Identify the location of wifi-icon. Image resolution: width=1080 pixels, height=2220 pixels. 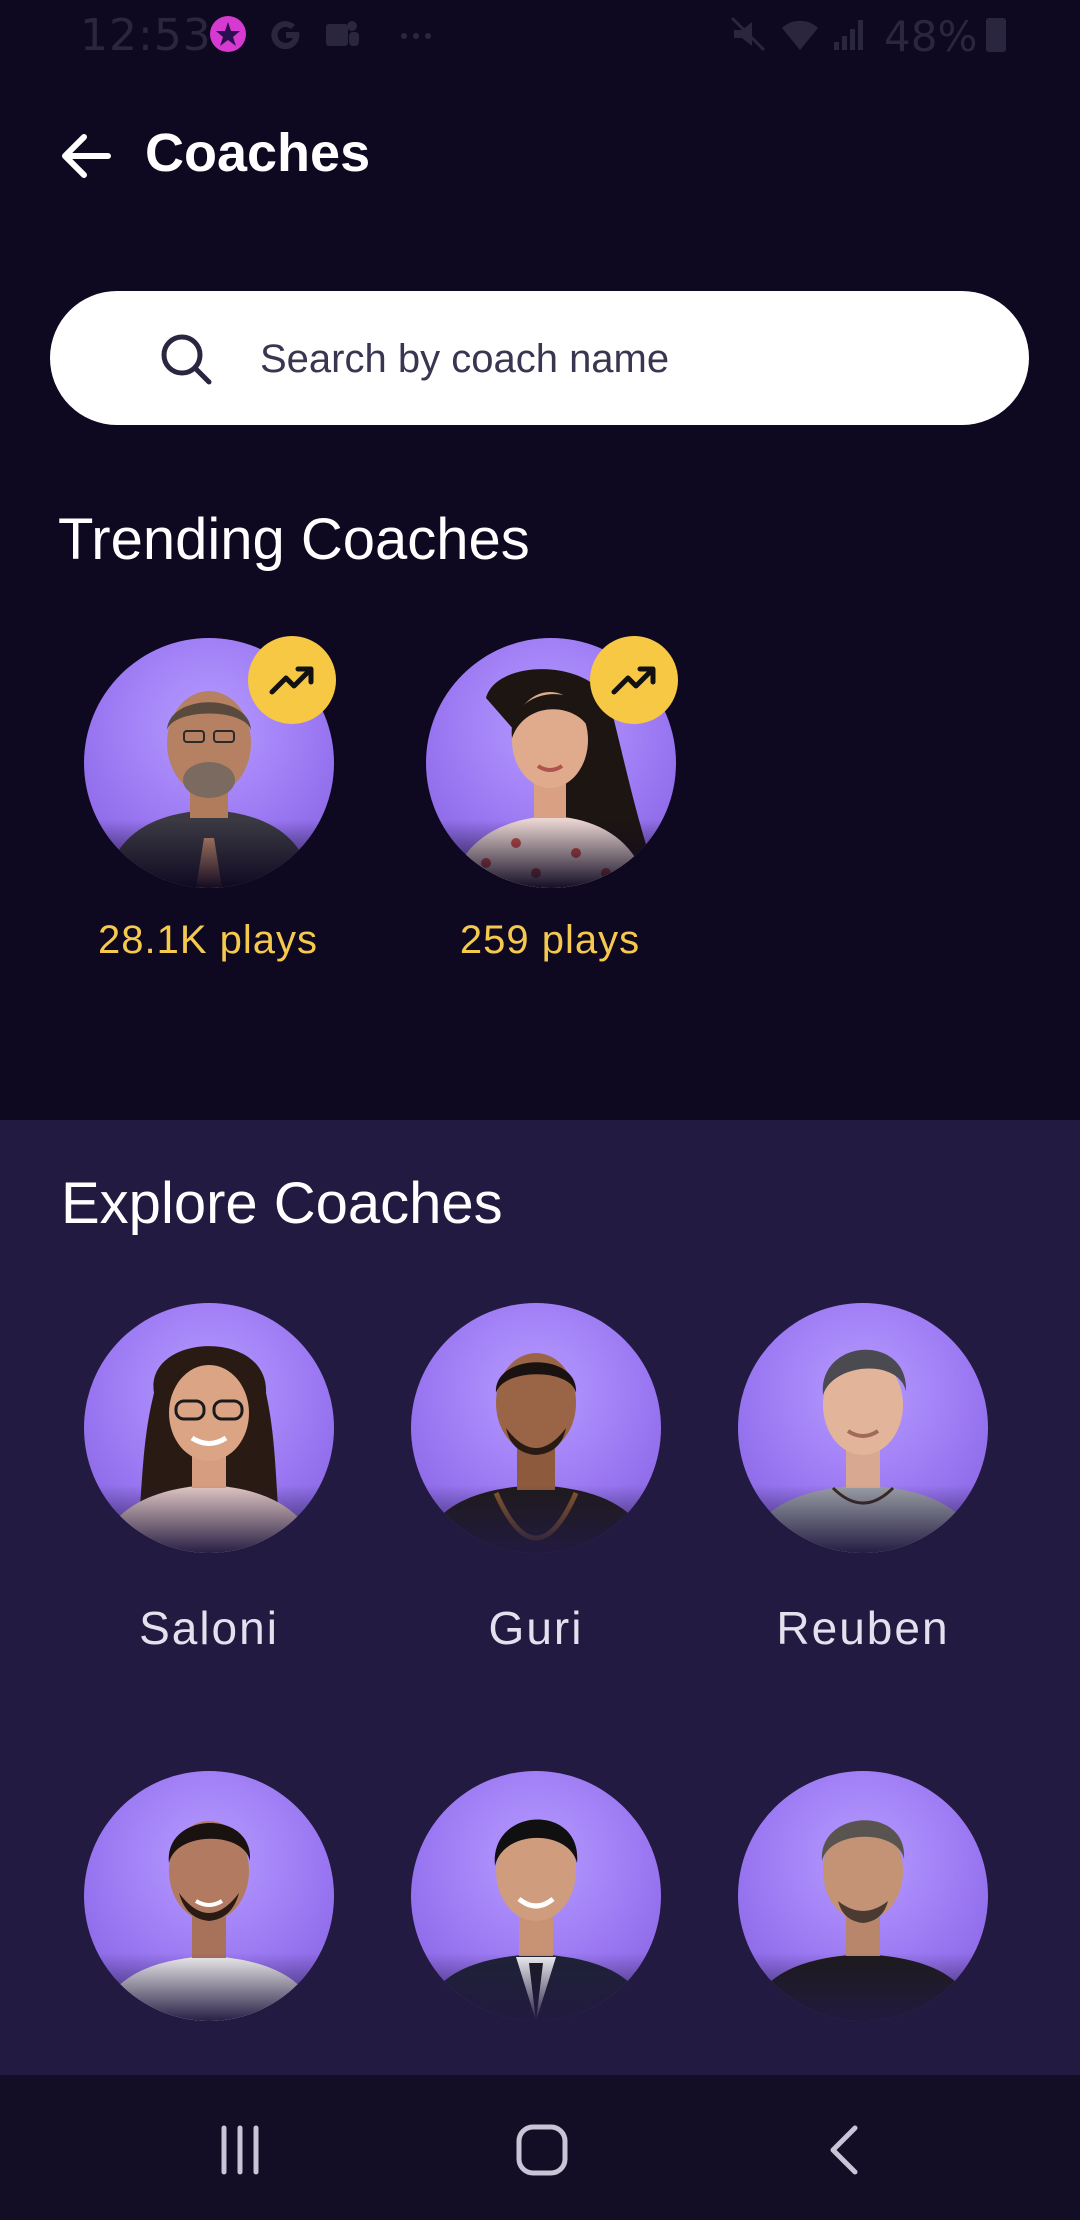
(800, 35).